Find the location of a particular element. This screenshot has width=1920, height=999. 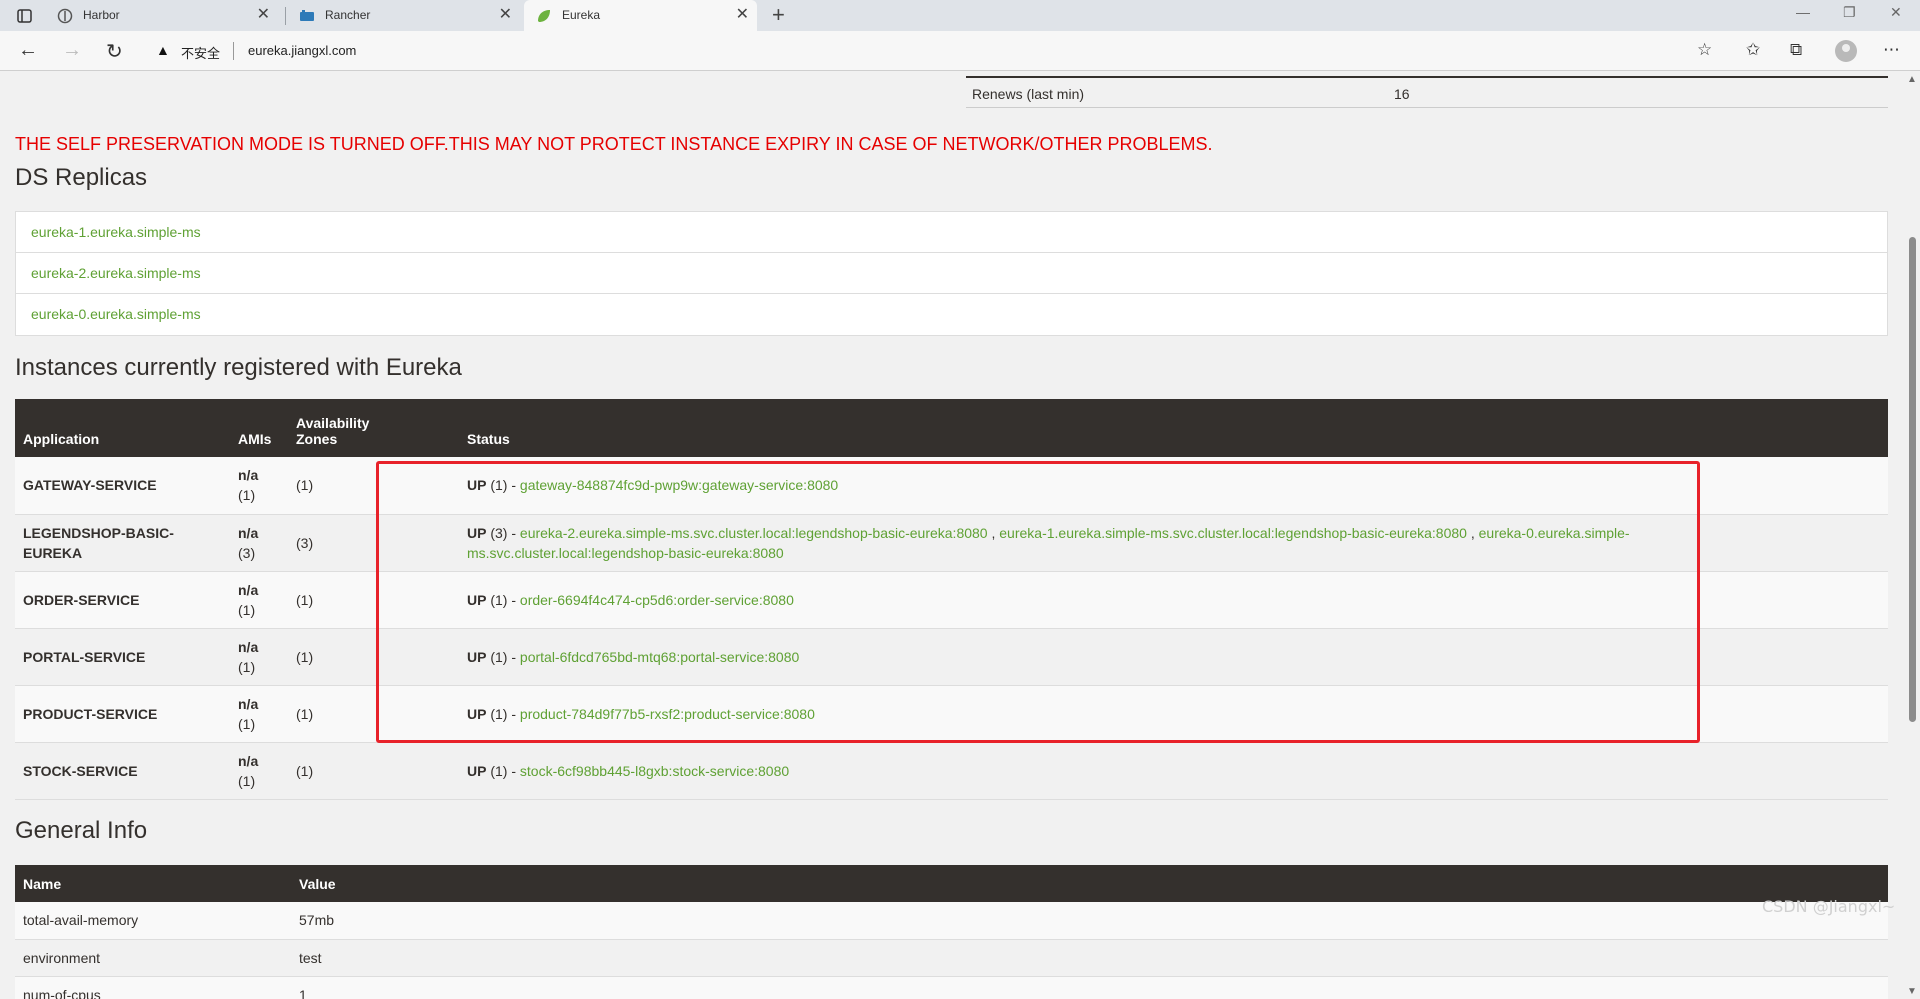

harbor-favicon-icon is located at coordinates (65, 16).